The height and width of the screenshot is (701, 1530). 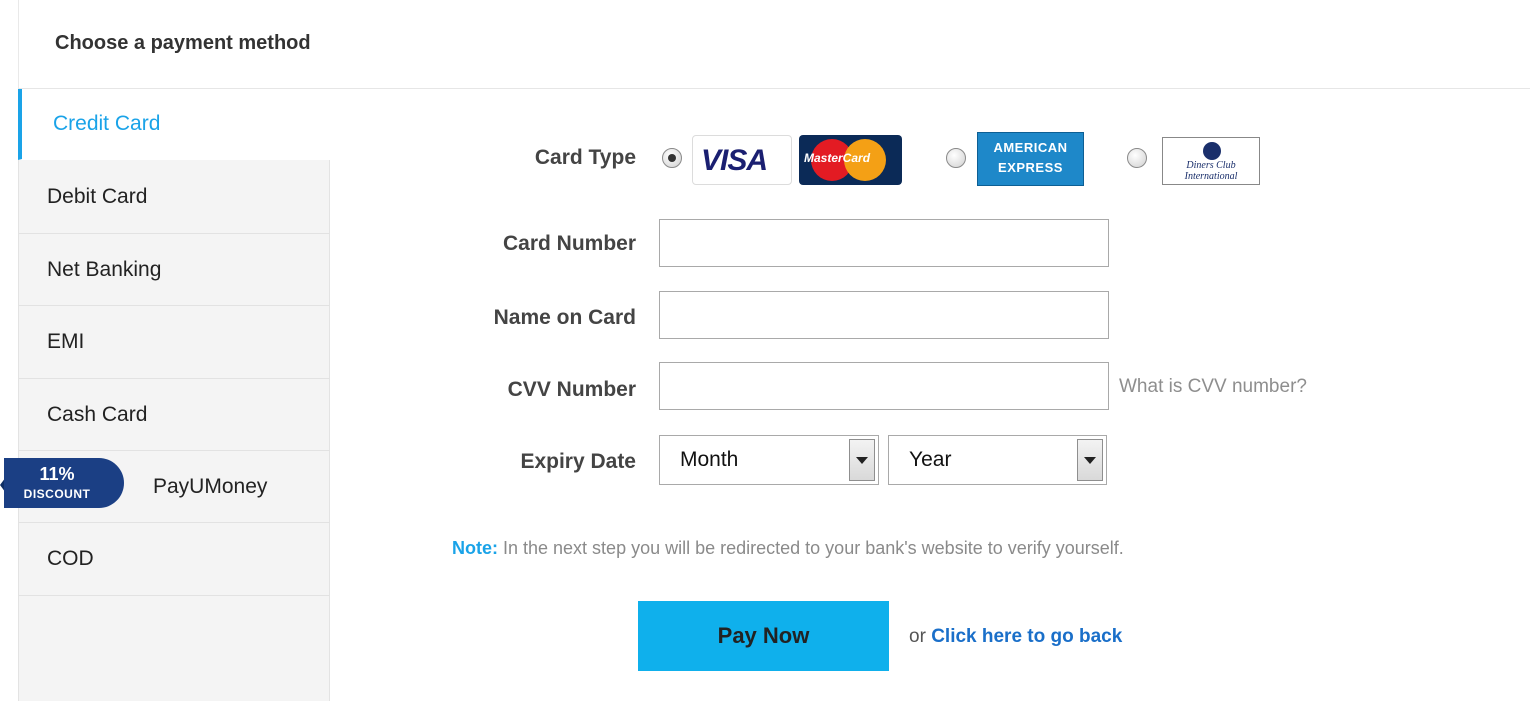 What do you see at coordinates (1212, 151) in the screenshot?
I see `diners-club-circle` at bounding box center [1212, 151].